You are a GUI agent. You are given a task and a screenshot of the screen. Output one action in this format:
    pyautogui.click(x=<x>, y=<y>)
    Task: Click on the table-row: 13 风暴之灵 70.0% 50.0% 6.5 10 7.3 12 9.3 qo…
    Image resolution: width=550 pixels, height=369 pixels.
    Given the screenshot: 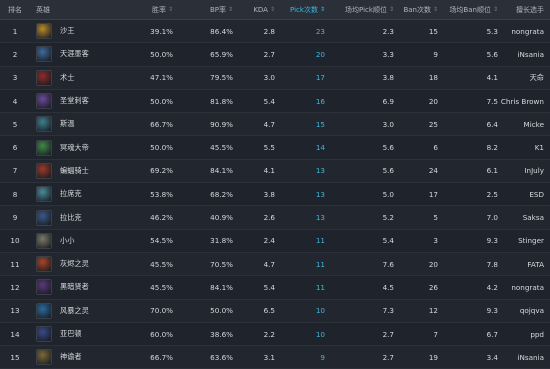 What is the action you would take?
    pyautogui.click(x=275, y=311)
    